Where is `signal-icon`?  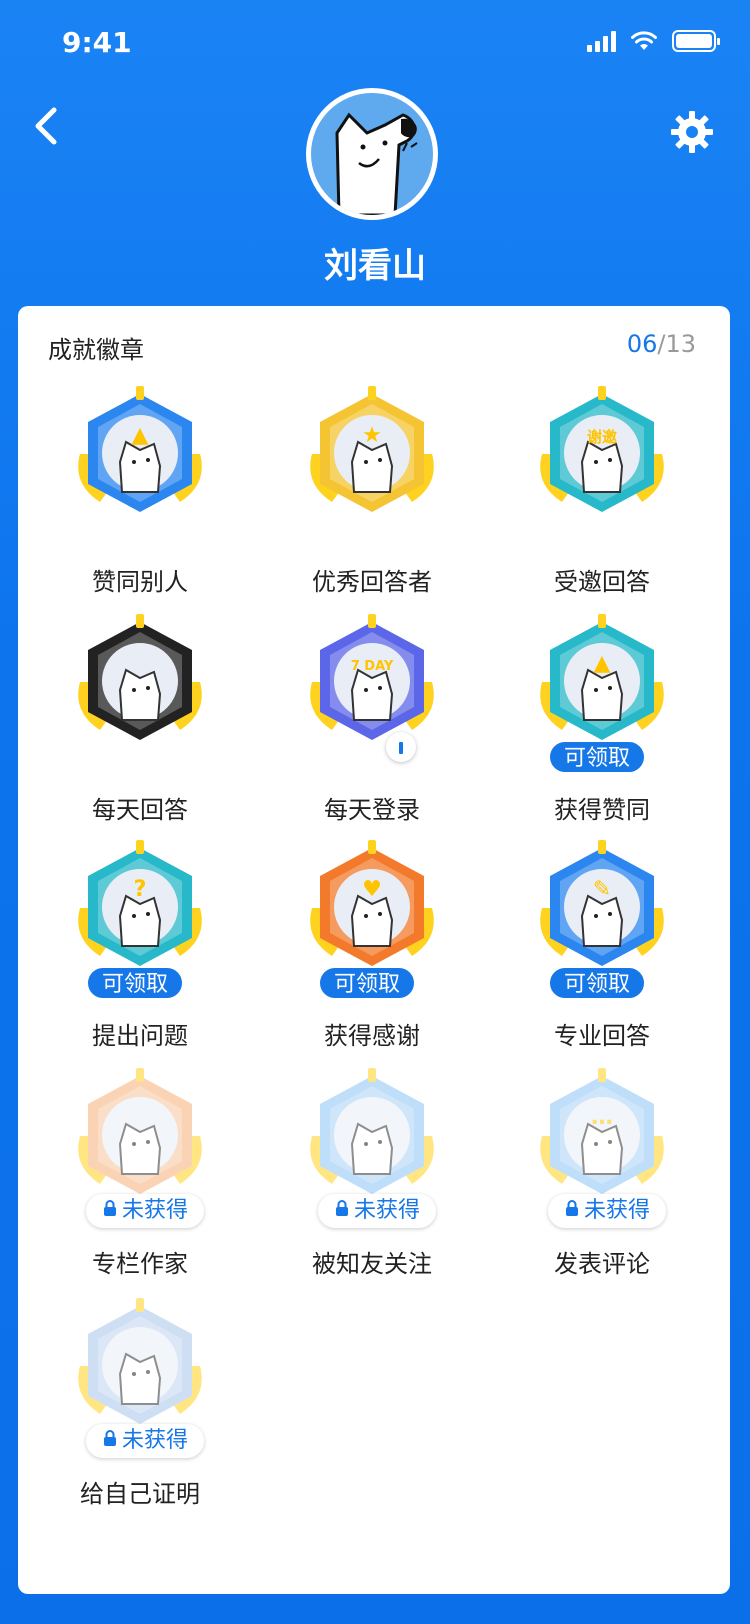
signal-icon is located at coordinates (601, 41).